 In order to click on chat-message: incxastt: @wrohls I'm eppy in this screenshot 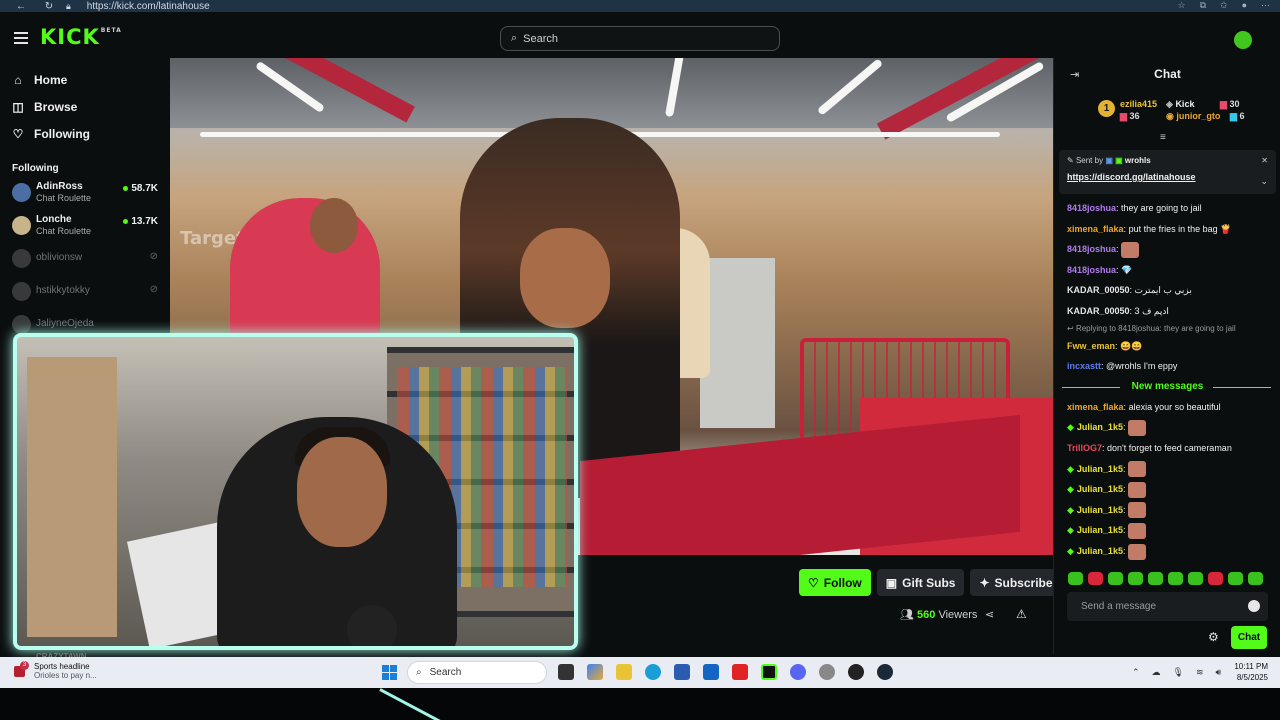, I will do `click(1122, 366)`.